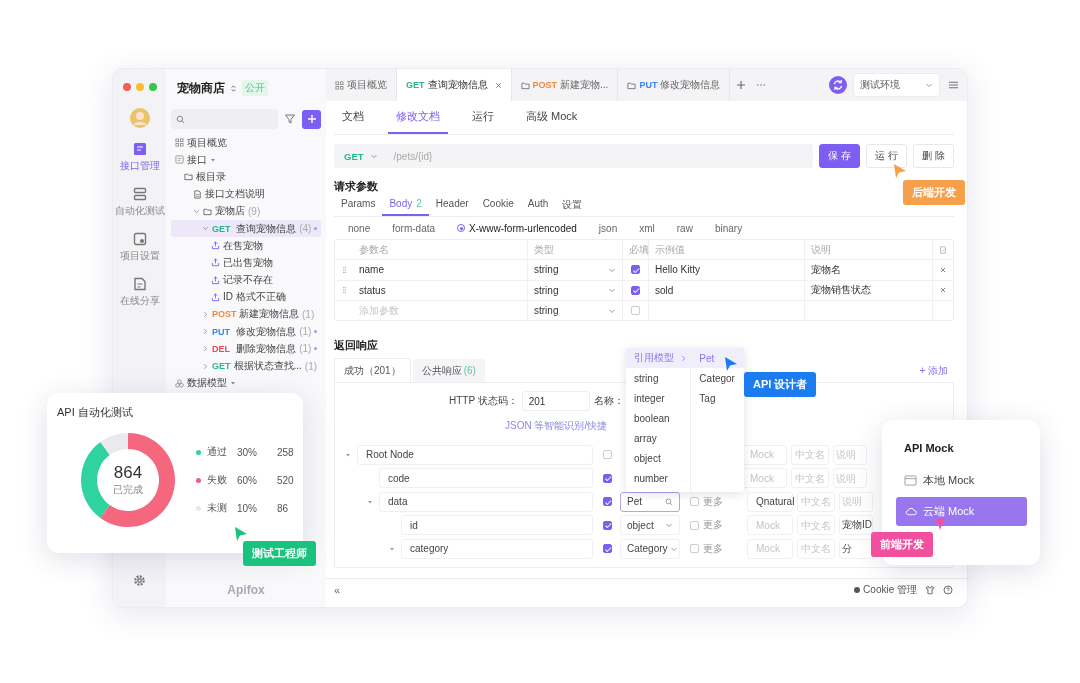 The height and width of the screenshot is (683, 1080). Describe the element at coordinates (572, 207) in the screenshot. I see `param-tab: 设置` at that location.